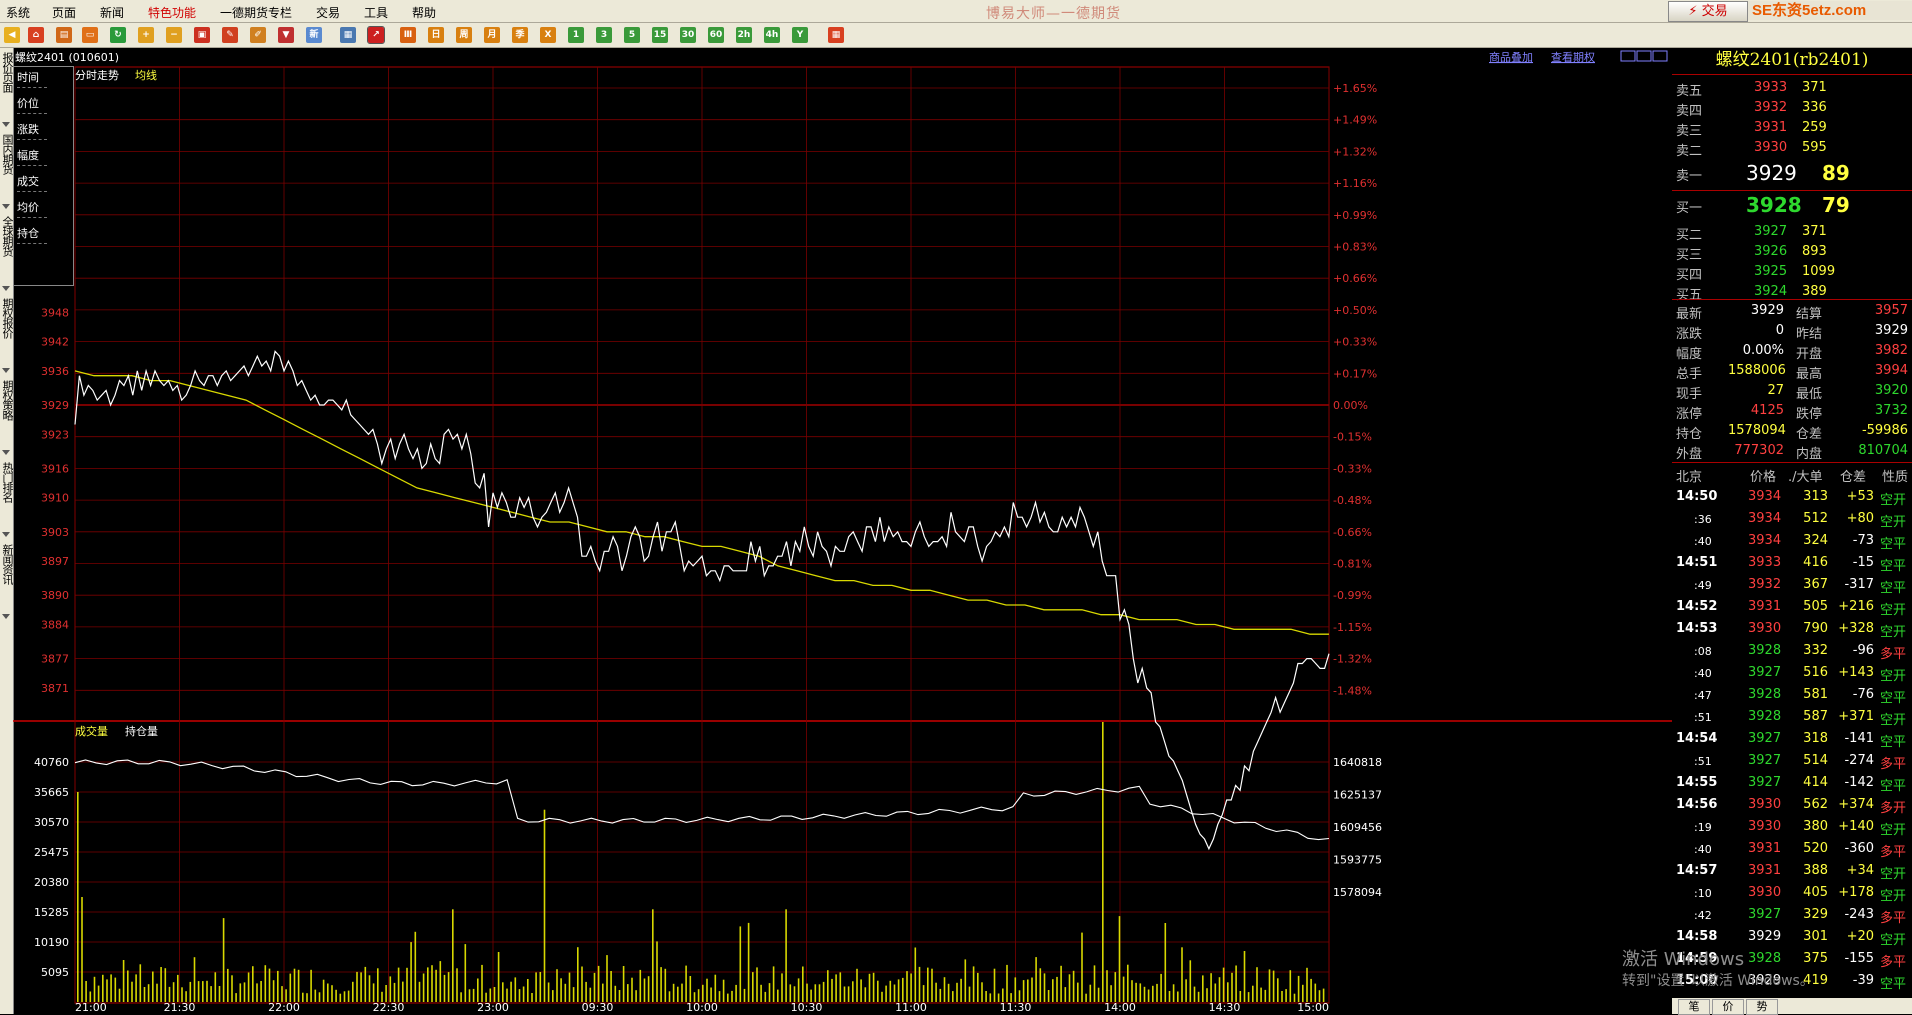 The image size is (1912, 1015). Describe the element at coordinates (1893, 544) in the screenshot. I see `trade-nature: 空平` at that location.